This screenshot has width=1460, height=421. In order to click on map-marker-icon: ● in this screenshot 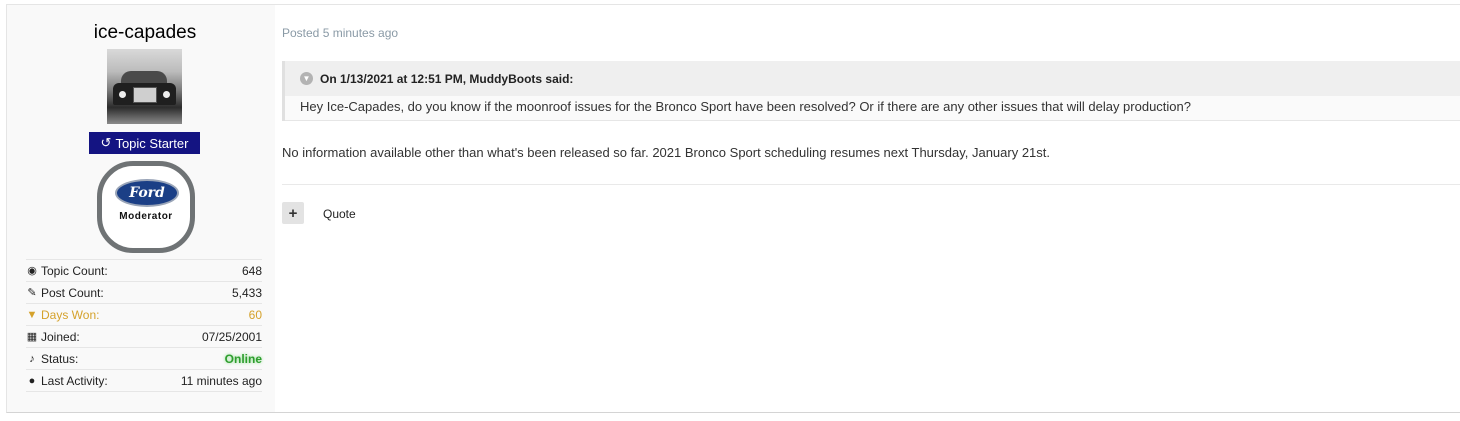, I will do `click(32, 380)`.